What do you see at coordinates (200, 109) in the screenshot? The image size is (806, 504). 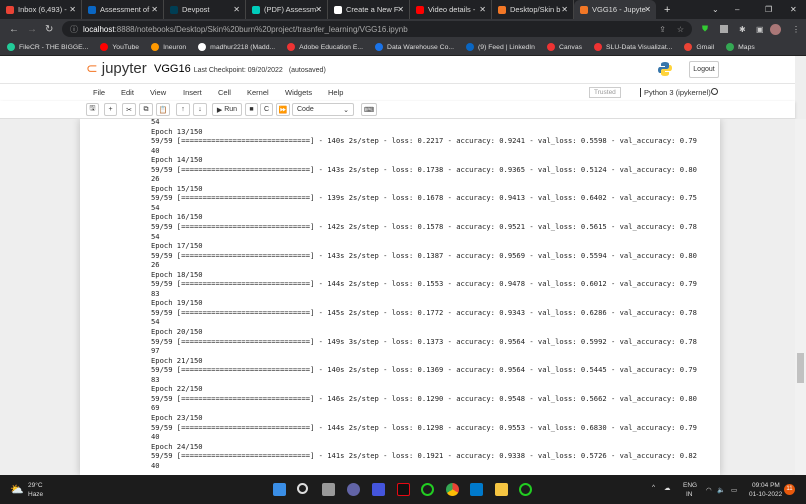 I see `move-down-icon: ↓` at bounding box center [200, 109].